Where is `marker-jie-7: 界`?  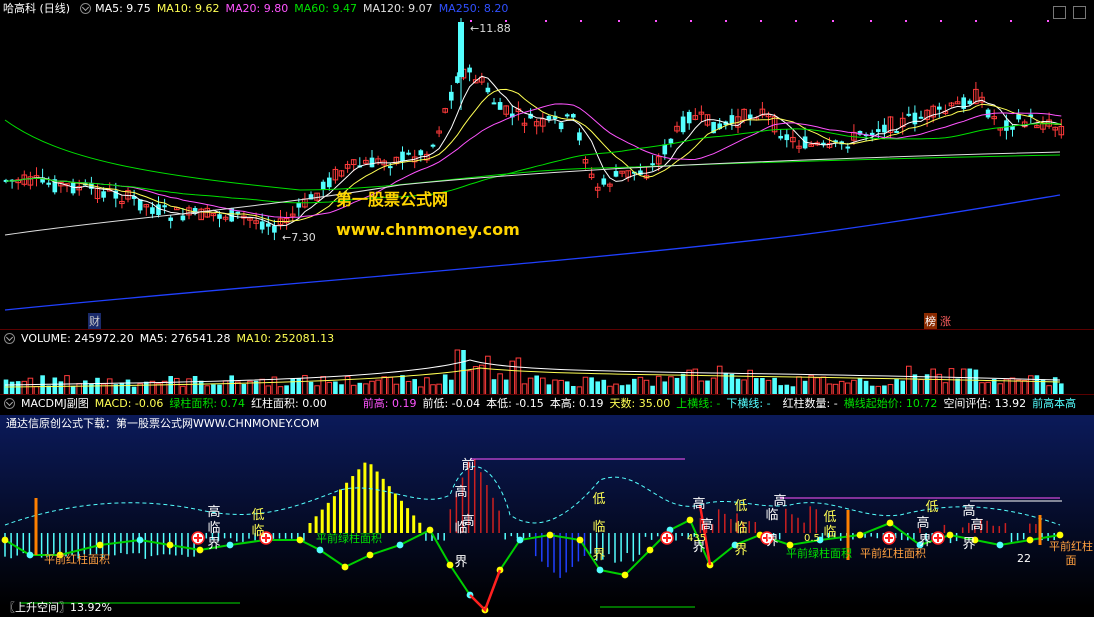 marker-jie-7: 界 is located at coordinates (925, 541).